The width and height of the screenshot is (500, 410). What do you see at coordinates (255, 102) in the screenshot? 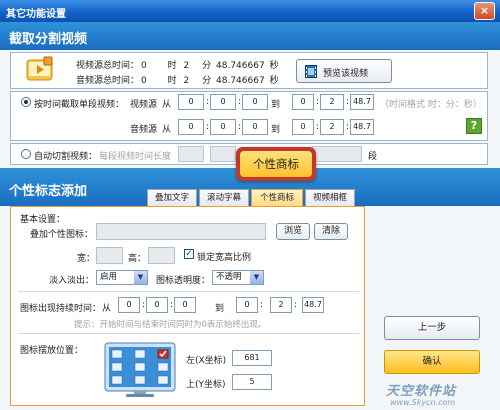
I see `video-start-second-input: 0` at bounding box center [255, 102].